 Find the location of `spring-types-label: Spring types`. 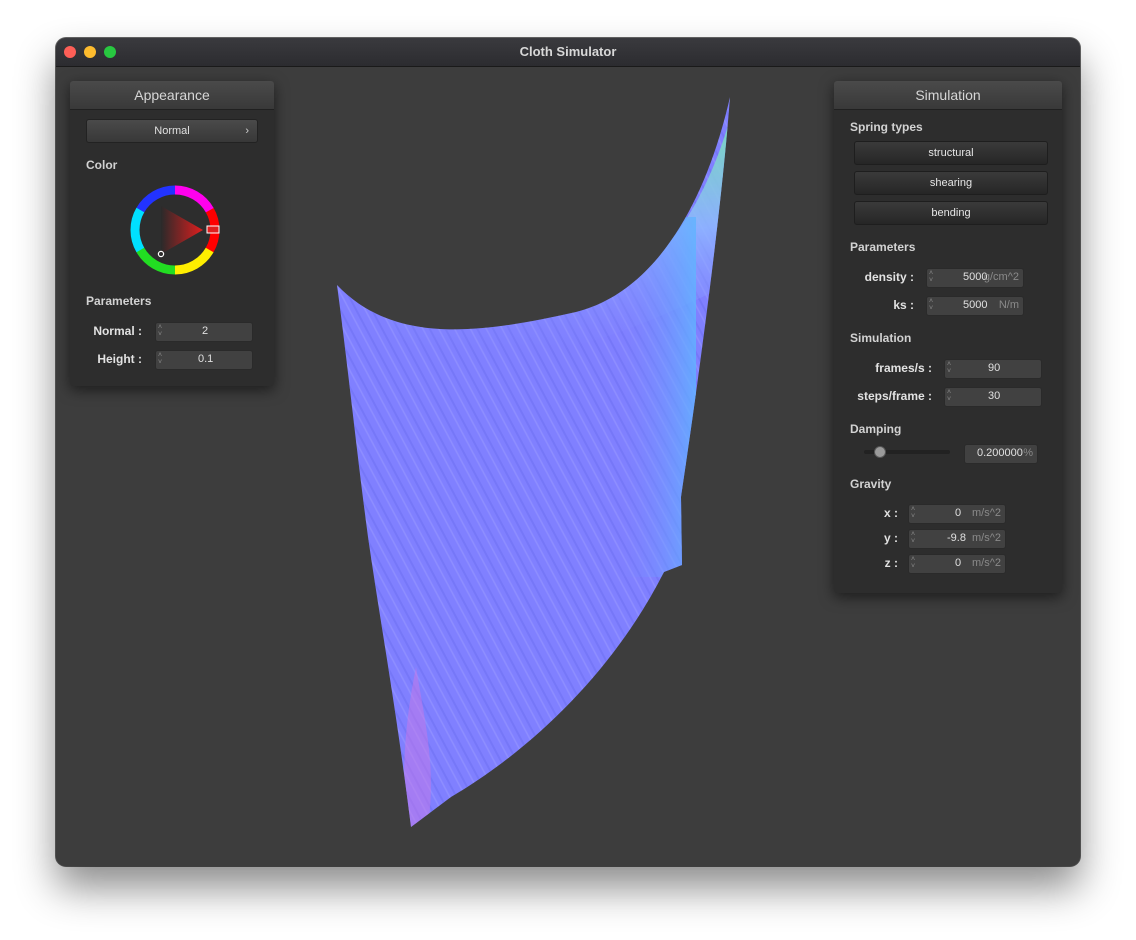

spring-types-label: Spring types is located at coordinates (886, 127).